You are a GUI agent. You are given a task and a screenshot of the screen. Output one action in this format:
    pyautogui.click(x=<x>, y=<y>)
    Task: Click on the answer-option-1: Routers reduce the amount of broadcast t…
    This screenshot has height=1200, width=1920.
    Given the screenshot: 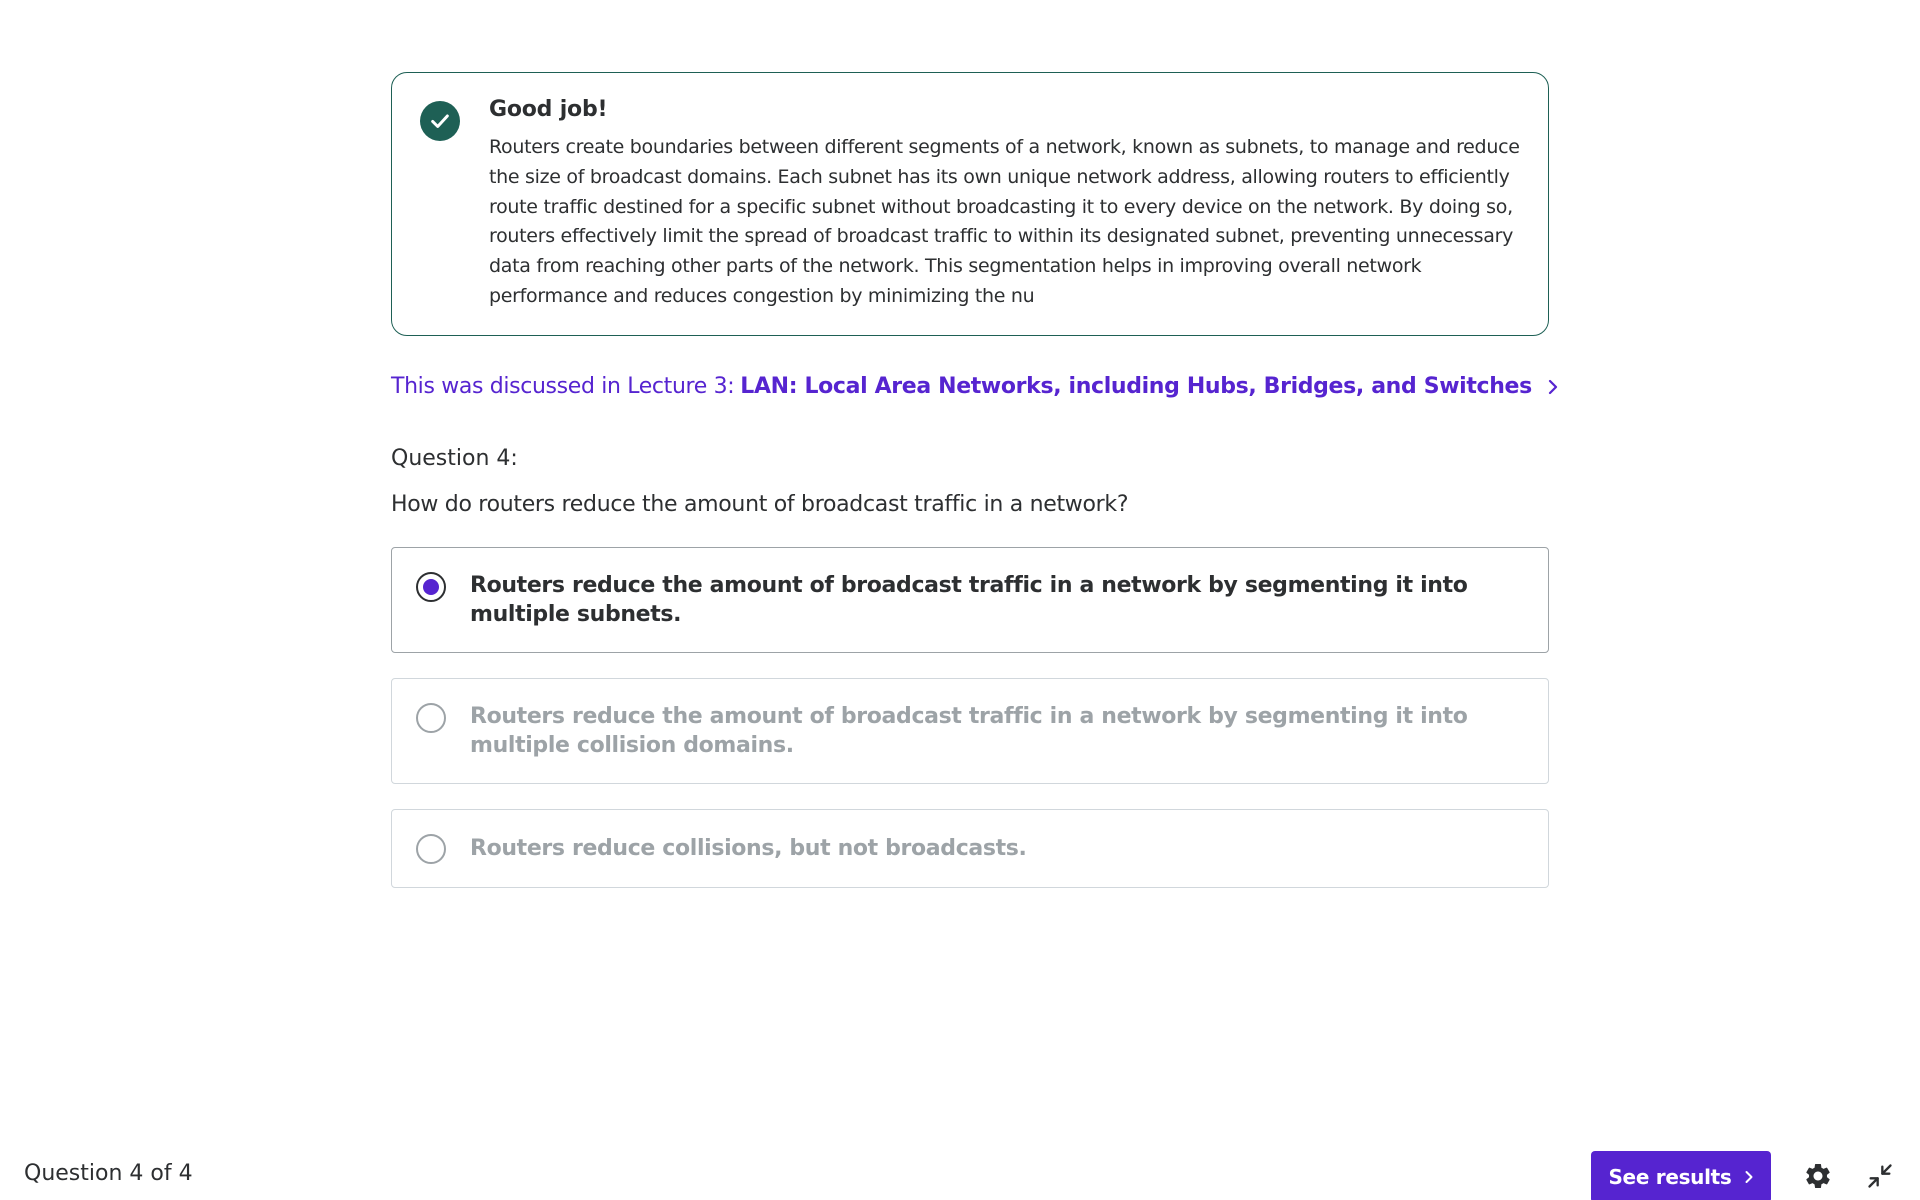 What is the action you would take?
    pyautogui.click(x=970, y=600)
    